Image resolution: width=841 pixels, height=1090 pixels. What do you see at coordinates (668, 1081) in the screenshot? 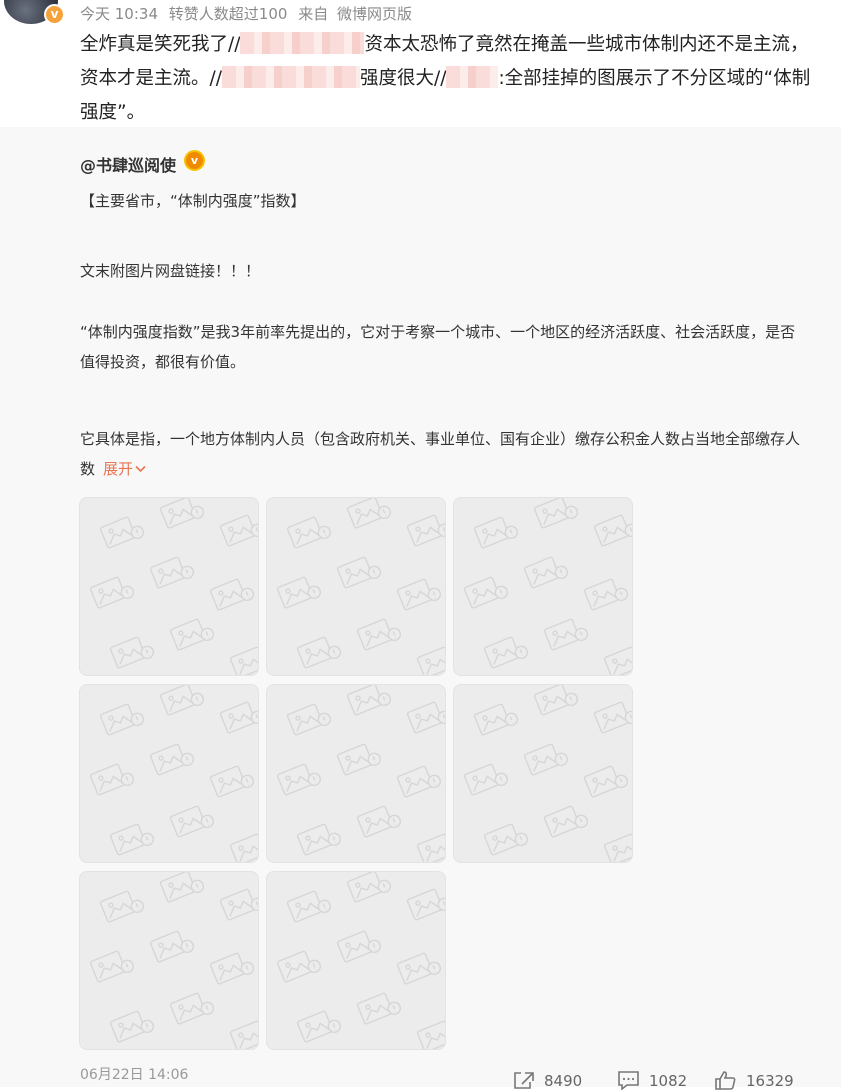
I see `comment-count: 1082` at bounding box center [668, 1081].